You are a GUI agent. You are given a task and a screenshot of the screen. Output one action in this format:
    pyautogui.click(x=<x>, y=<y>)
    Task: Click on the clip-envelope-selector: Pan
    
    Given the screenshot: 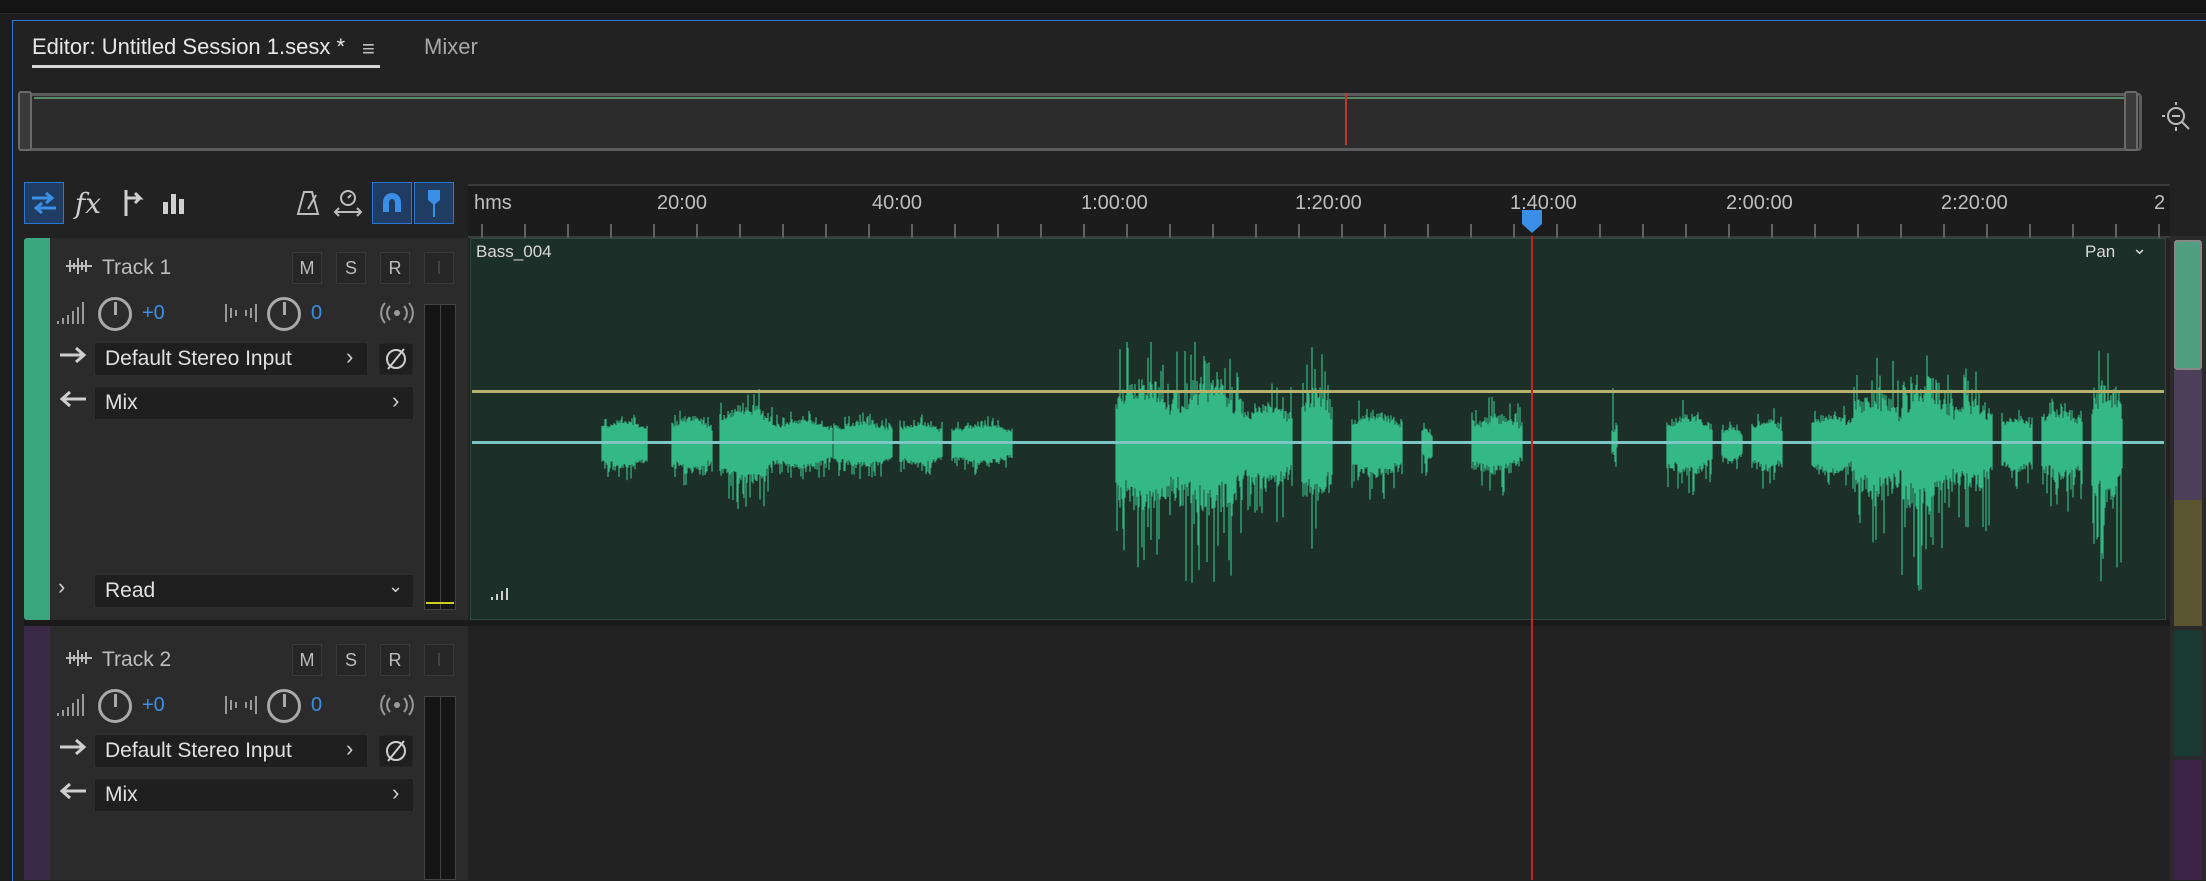 What is the action you would take?
    pyautogui.click(x=2100, y=252)
    